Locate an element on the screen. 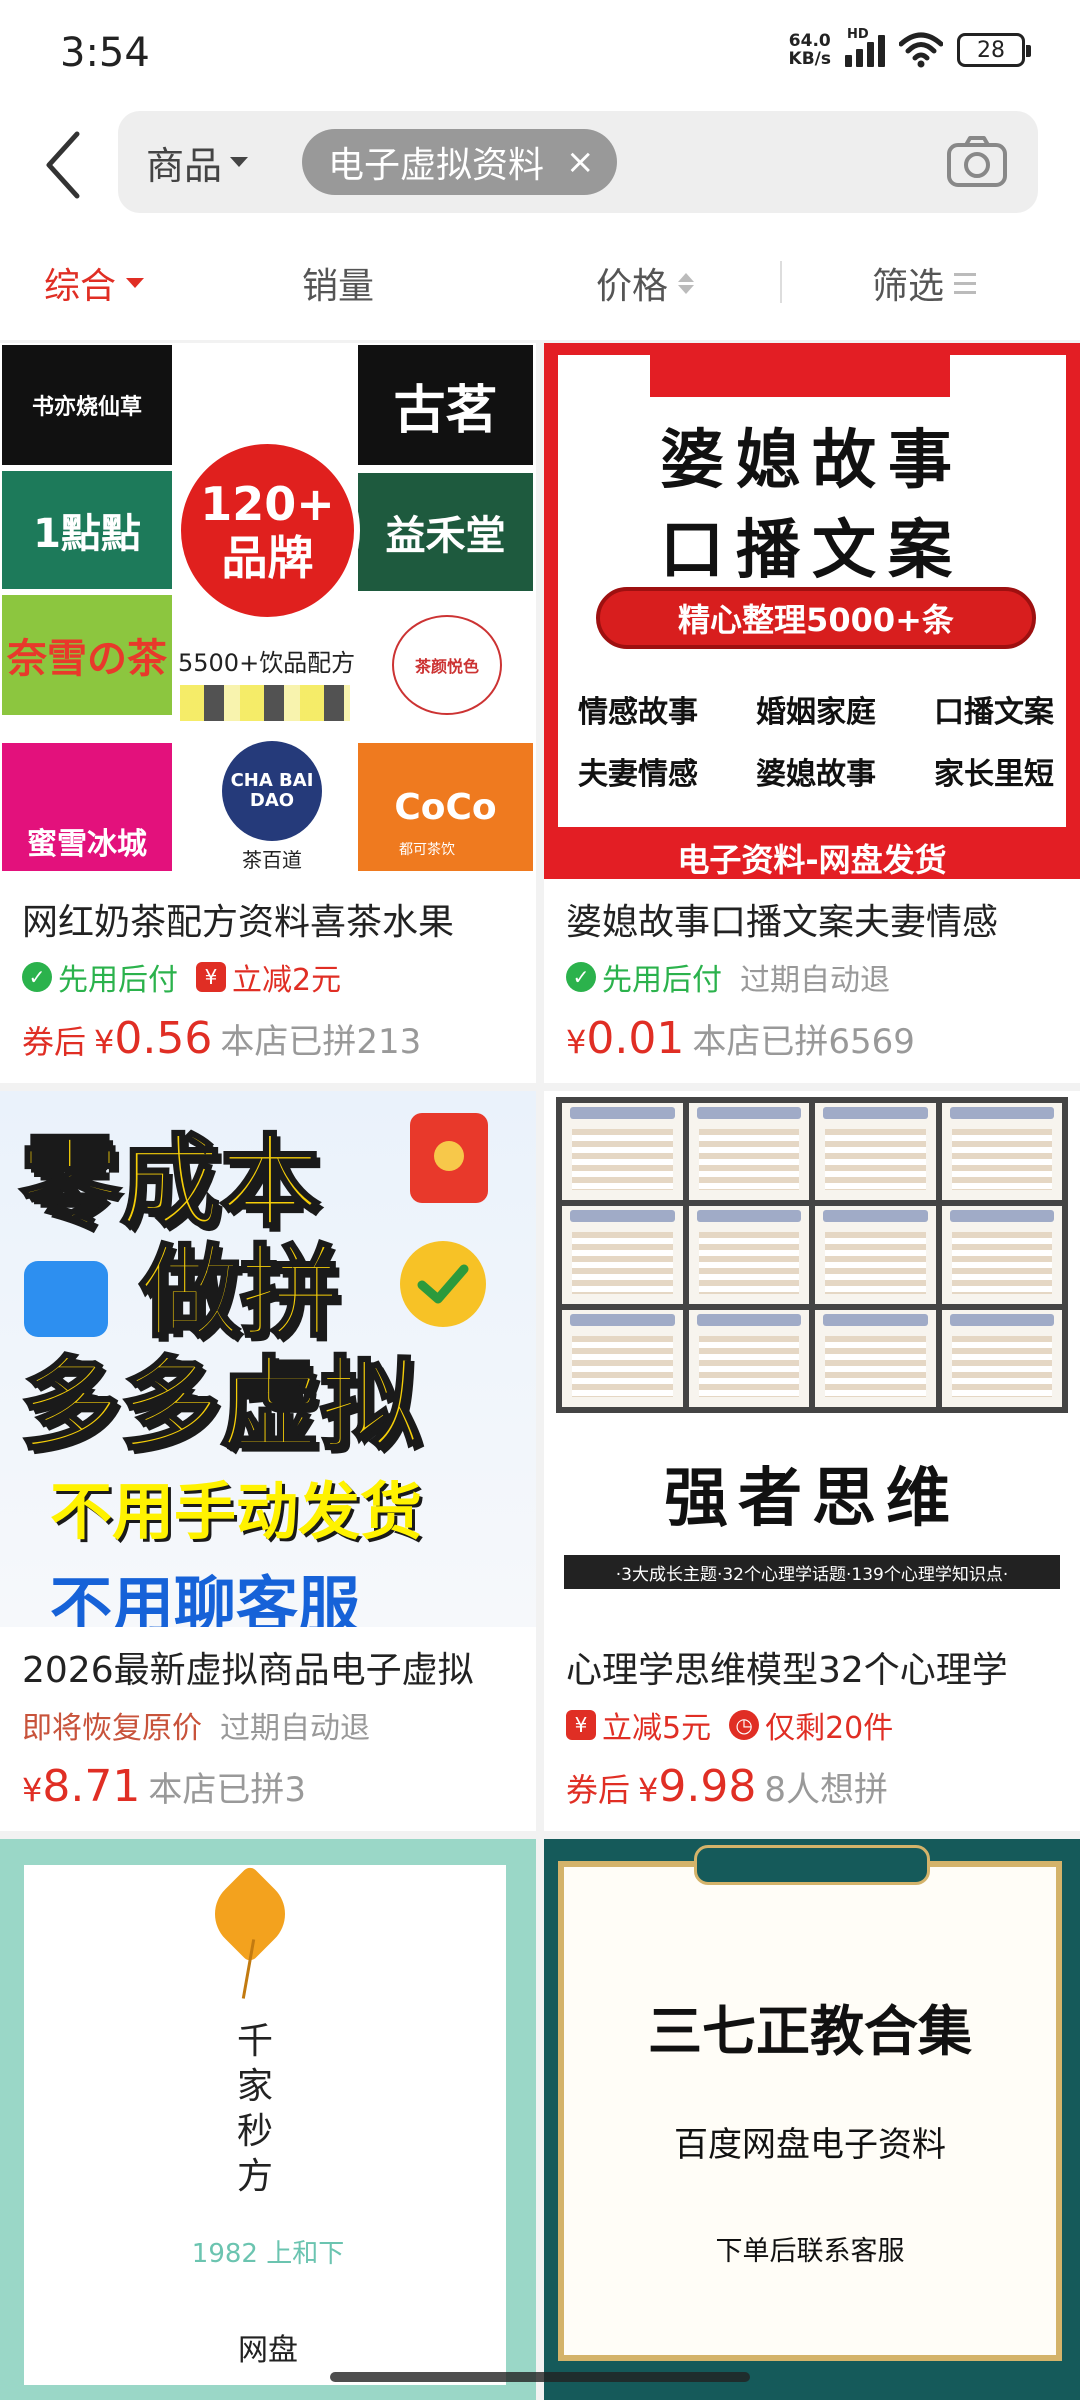  brand-logo: 1點點 is located at coordinates (87, 530).